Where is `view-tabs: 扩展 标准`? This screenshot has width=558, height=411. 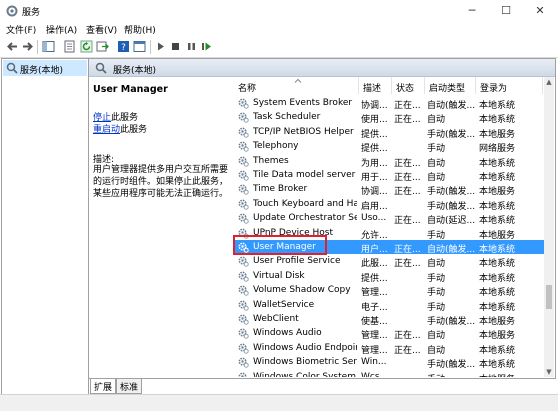 view-tabs: 扩展 标准 is located at coordinates (322, 386).